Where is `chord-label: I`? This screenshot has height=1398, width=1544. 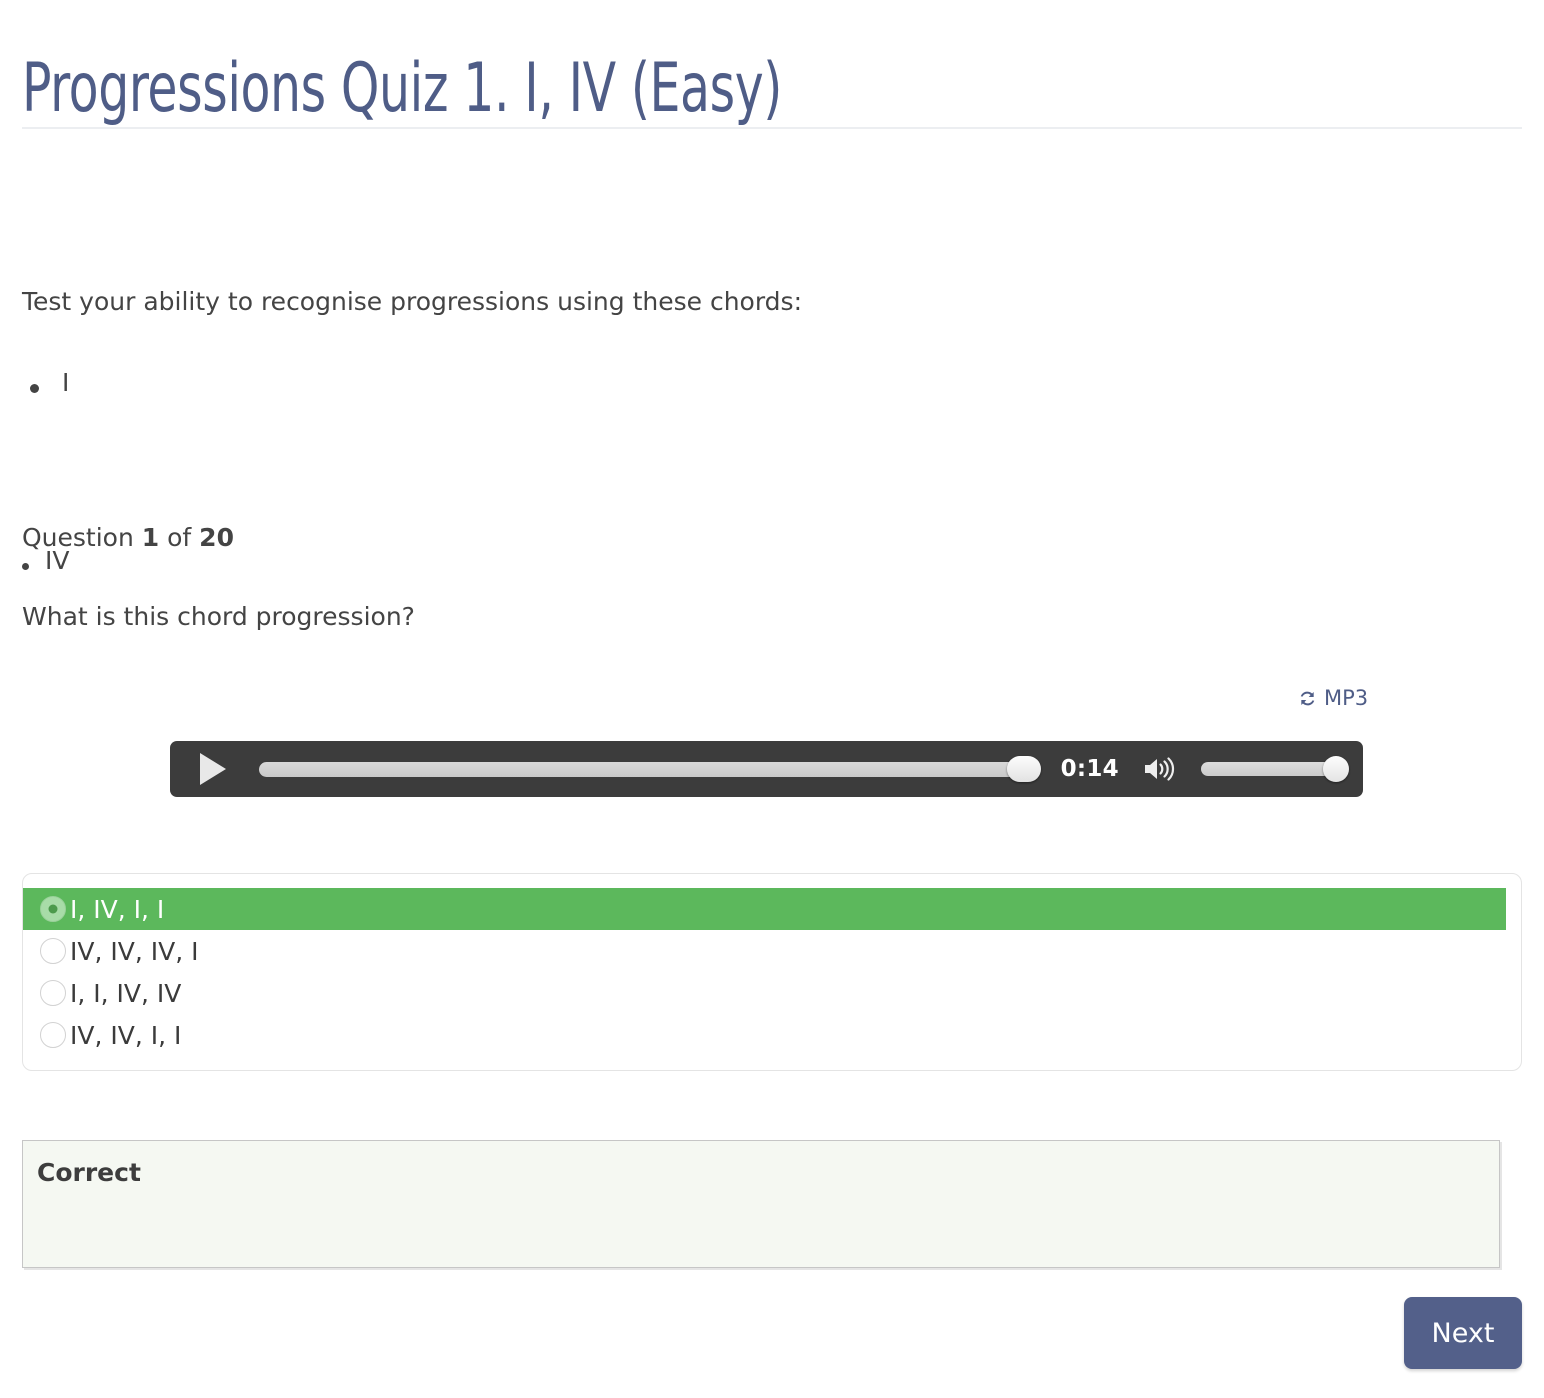
chord-label: I is located at coordinates (66, 382).